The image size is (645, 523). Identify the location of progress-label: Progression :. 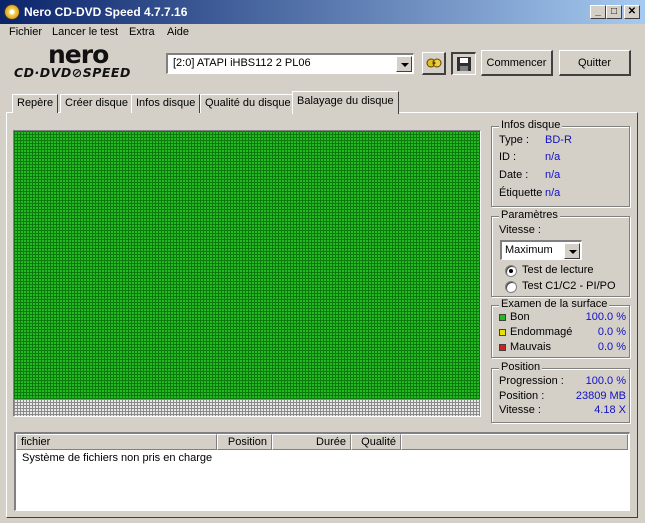
(531, 381).